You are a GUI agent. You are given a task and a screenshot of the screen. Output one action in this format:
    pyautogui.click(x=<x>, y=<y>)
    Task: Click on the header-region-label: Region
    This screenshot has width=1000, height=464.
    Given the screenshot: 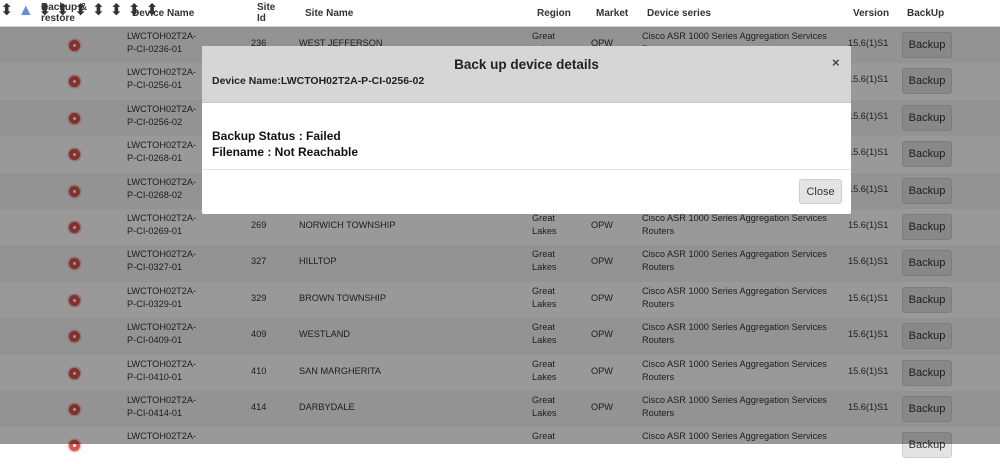 What is the action you would take?
    pyautogui.click(x=554, y=13)
    